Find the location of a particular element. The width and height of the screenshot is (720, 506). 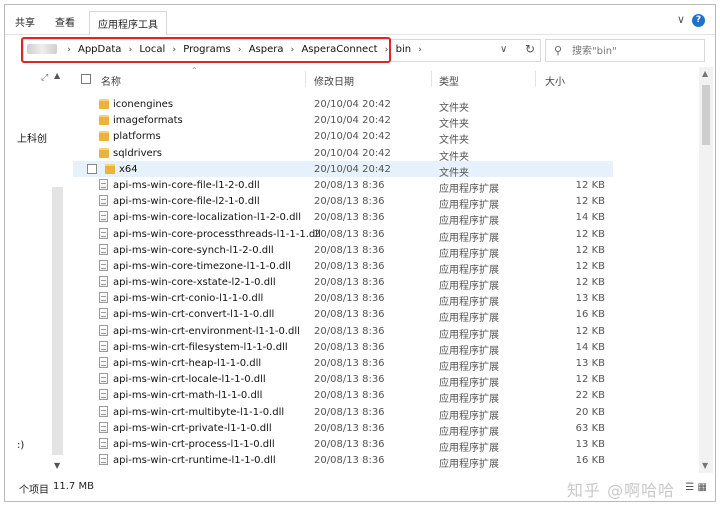

vertical-scrollbar: ▲ ▼ is located at coordinates (706, 270).